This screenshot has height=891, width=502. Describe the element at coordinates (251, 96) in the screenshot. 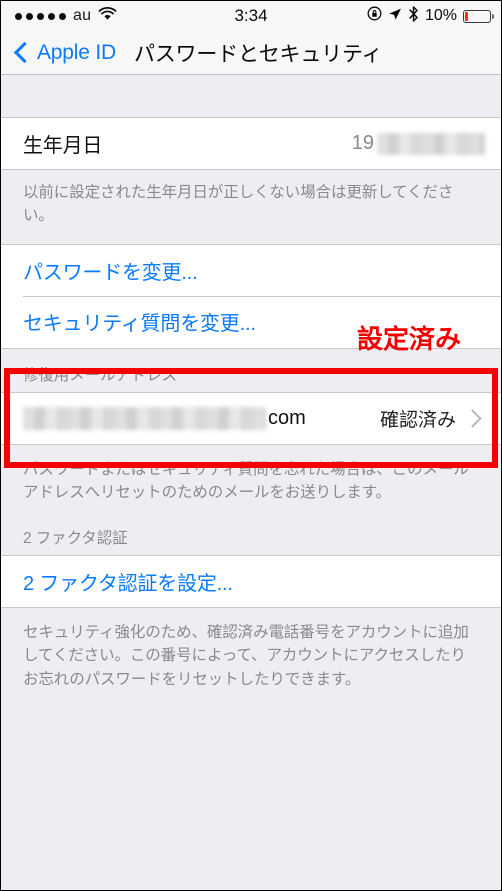

I see `section-gap-top` at that location.